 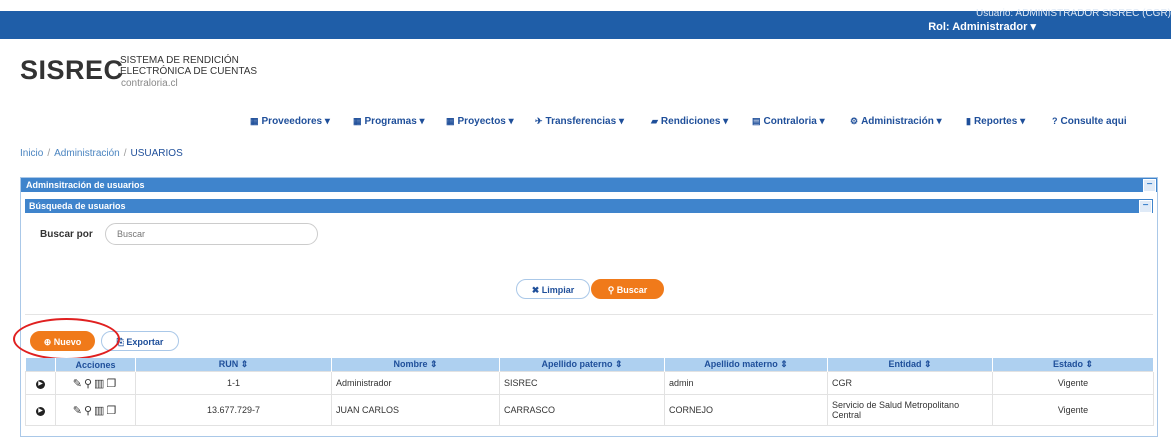 What do you see at coordinates (77, 206) in the screenshot?
I see `search-subpanel-title: Búsqueda de usuarios` at bounding box center [77, 206].